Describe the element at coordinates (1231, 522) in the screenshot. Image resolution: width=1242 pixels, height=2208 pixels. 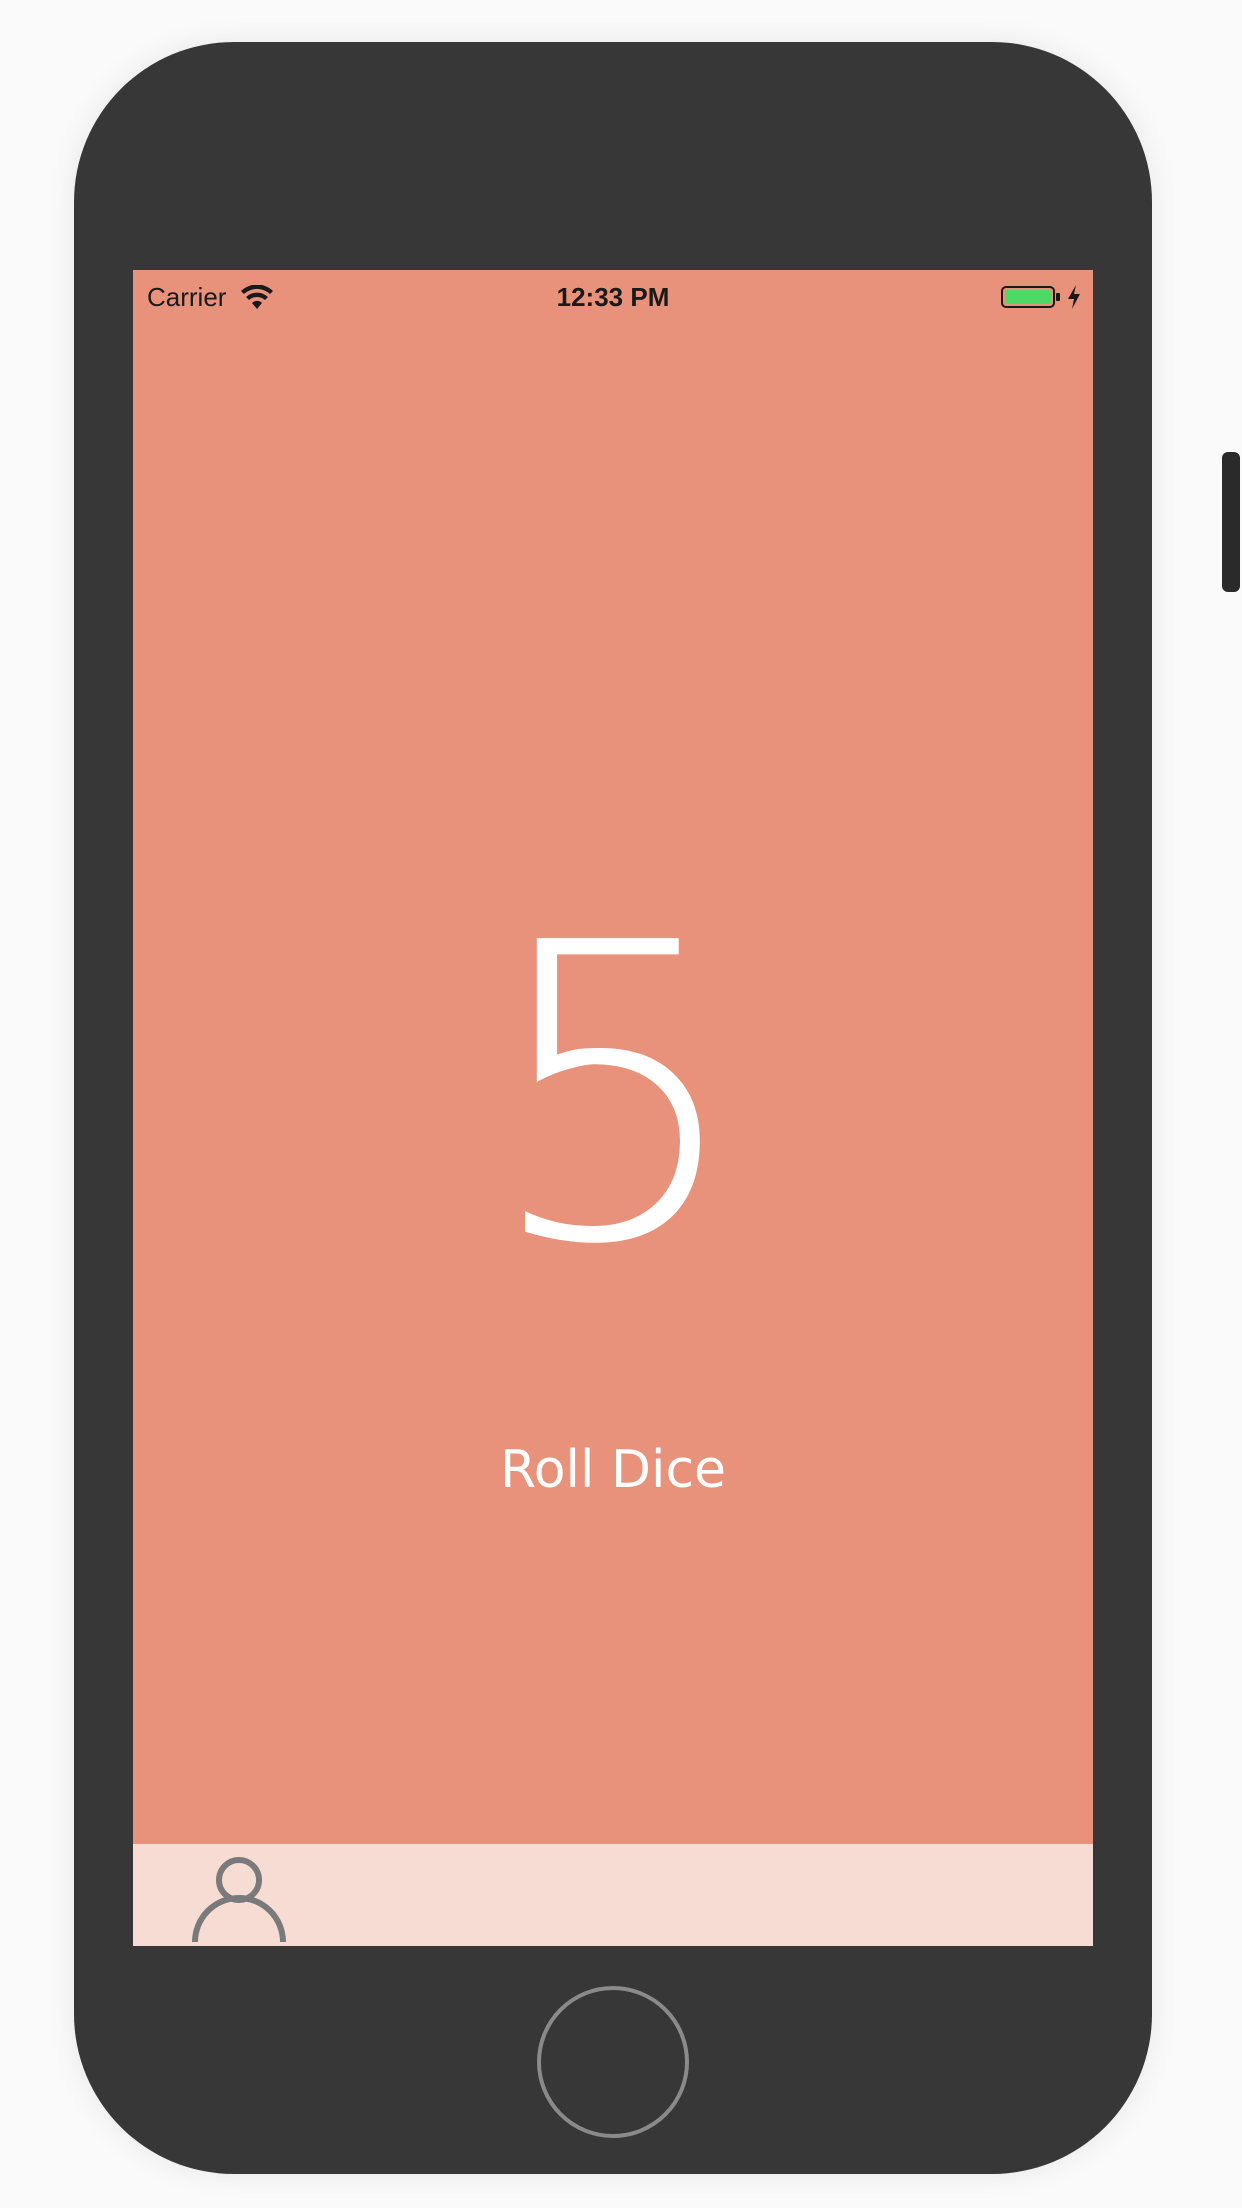
I see `power-button` at that location.